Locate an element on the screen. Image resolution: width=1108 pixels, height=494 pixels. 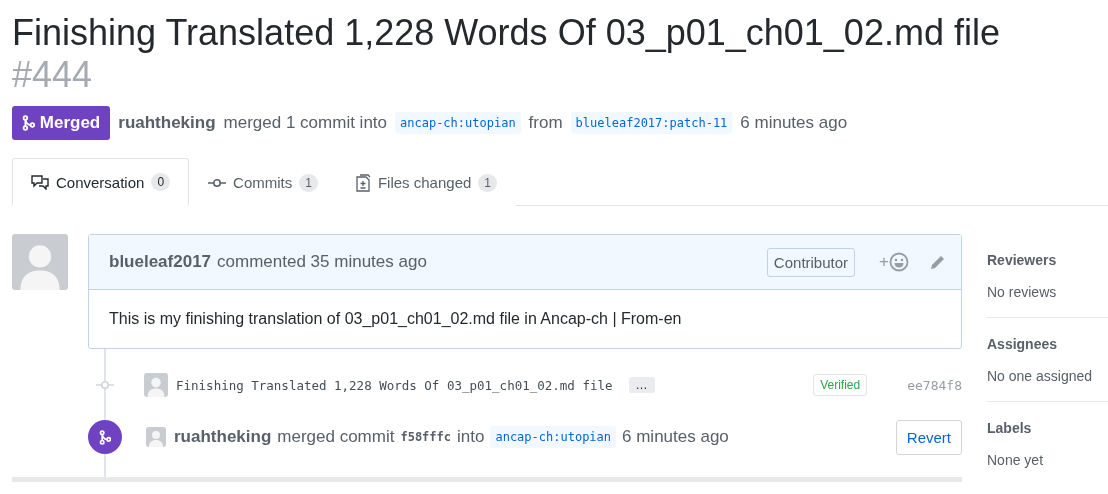
revert-button: Revert is located at coordinates (928, 437).